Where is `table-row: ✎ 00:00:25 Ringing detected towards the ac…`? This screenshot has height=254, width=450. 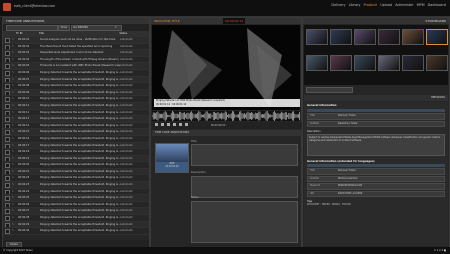
table-row: ✎ 00:00:25 Ringing detected towards the ac… is located at coordinates (76, 198).